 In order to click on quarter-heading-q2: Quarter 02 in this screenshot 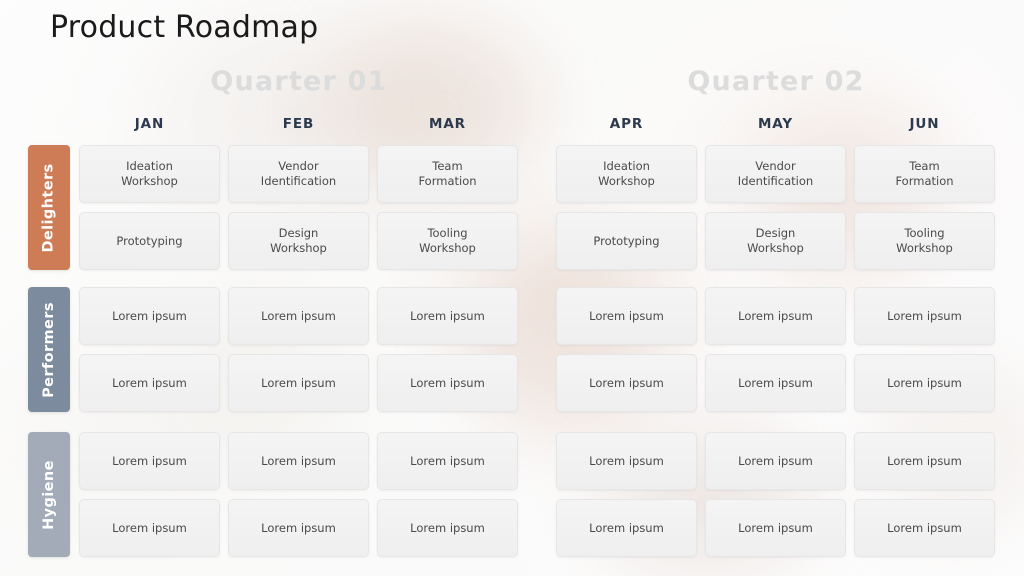, I will do `click(776, 81)`.